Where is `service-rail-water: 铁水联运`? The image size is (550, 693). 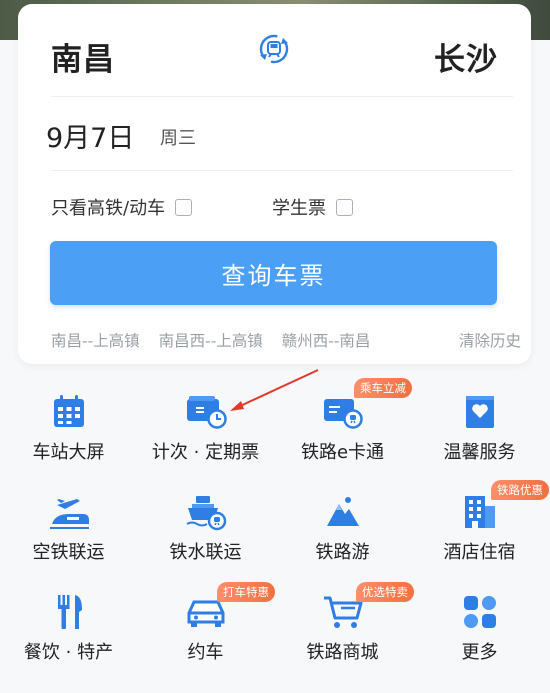 service-rail-water: 铁水联运 is located at coordinates (205, 535).